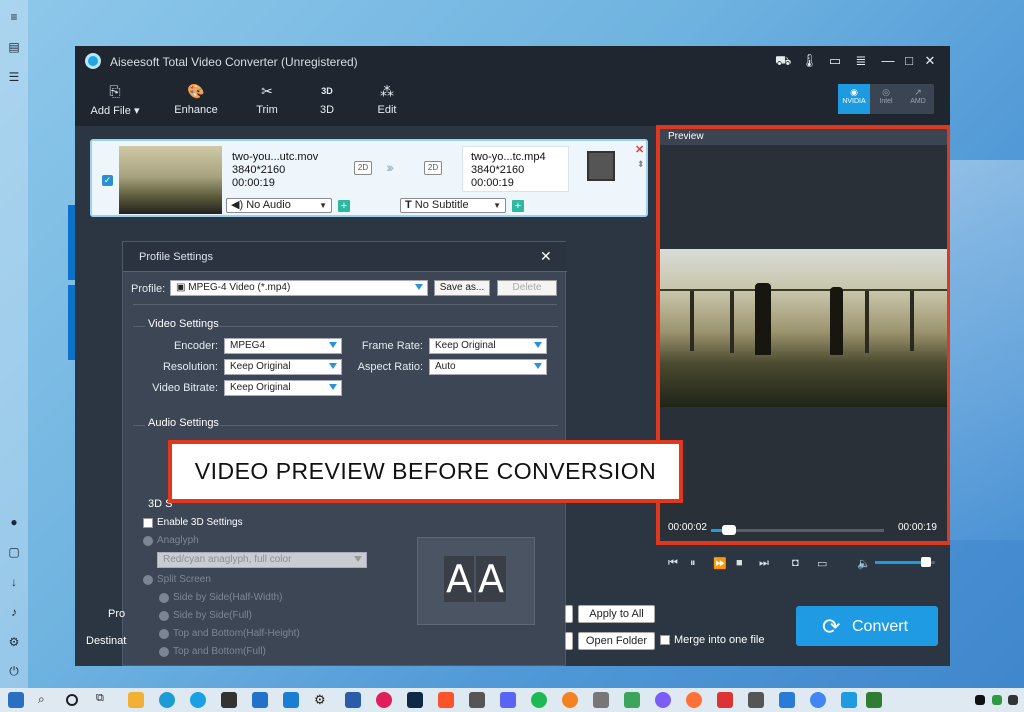  What do you see at coordinates (14, 671) in the screenshot?
I see `power-icon: ⏻` at bounding box center [14, 671].